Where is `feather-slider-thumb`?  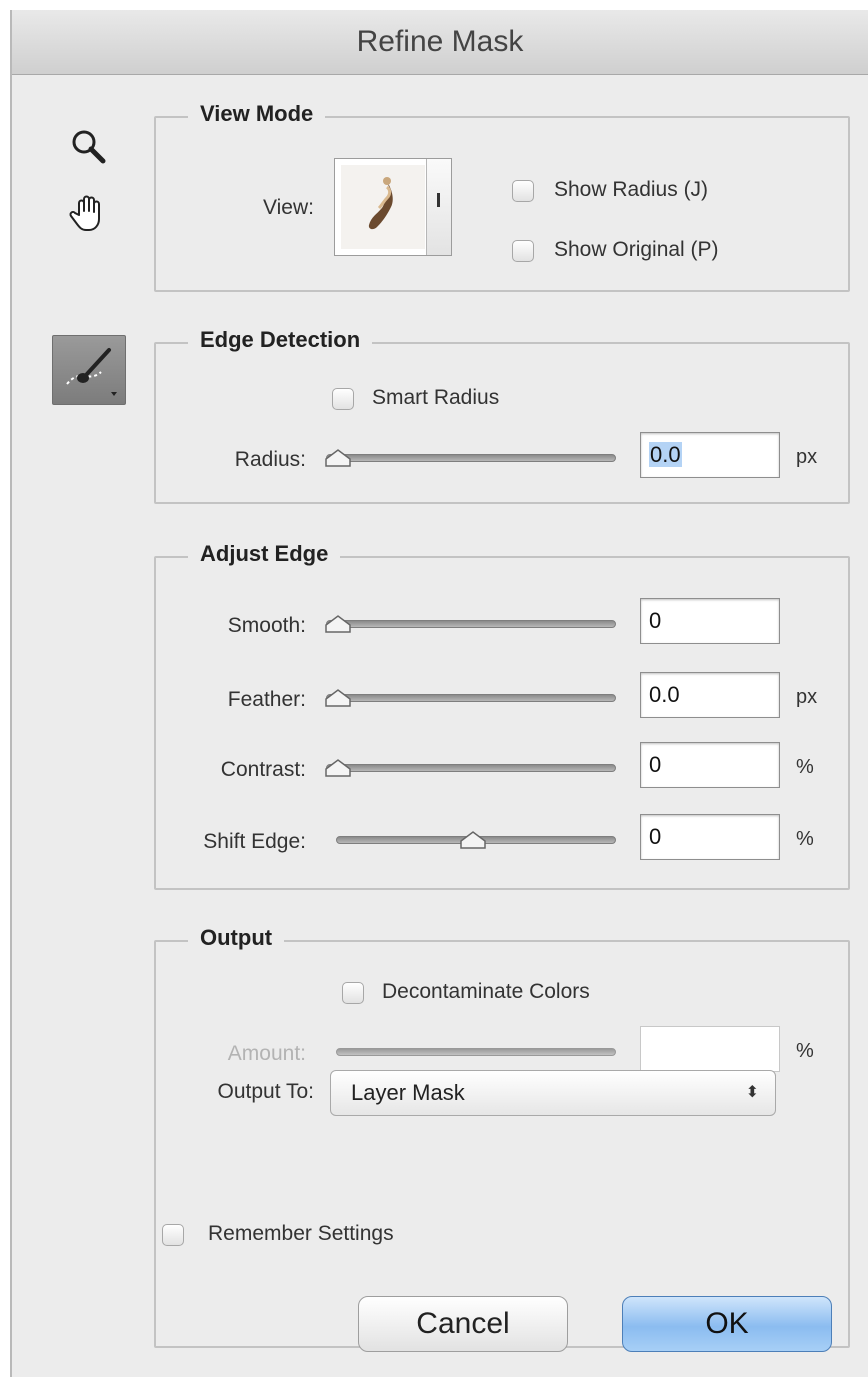 feather-slider-thumb is located at coordinates (338, 698).